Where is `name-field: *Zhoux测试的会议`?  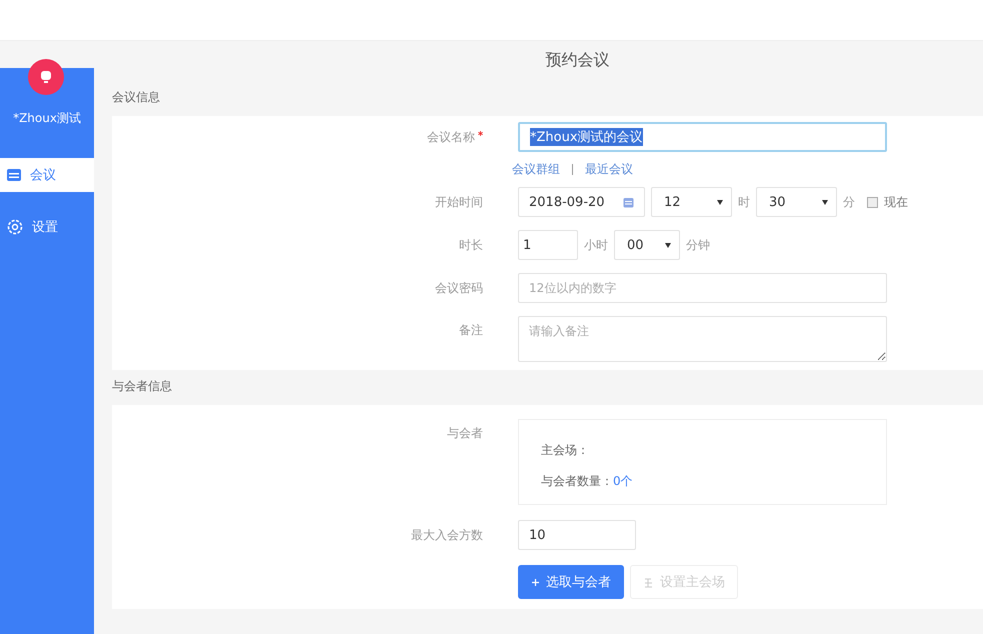
name-field: *Zhoux测试的会议 is located at coordinates (702, 137).